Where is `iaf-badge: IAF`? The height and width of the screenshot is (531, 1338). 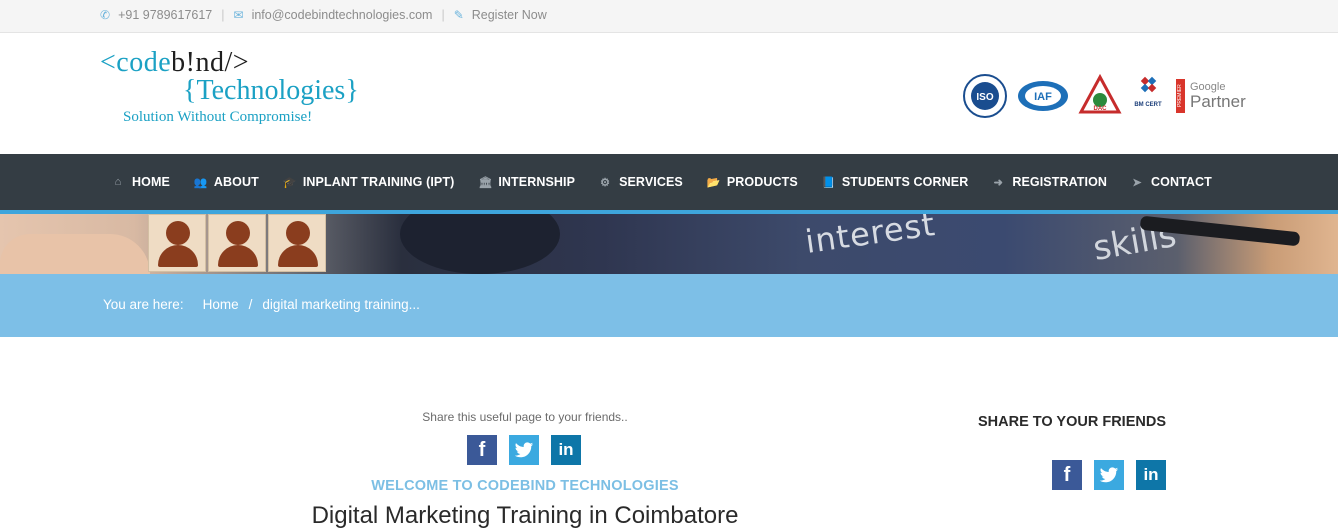
iaf-badge: IAF is located at coordinates (1043, 96).